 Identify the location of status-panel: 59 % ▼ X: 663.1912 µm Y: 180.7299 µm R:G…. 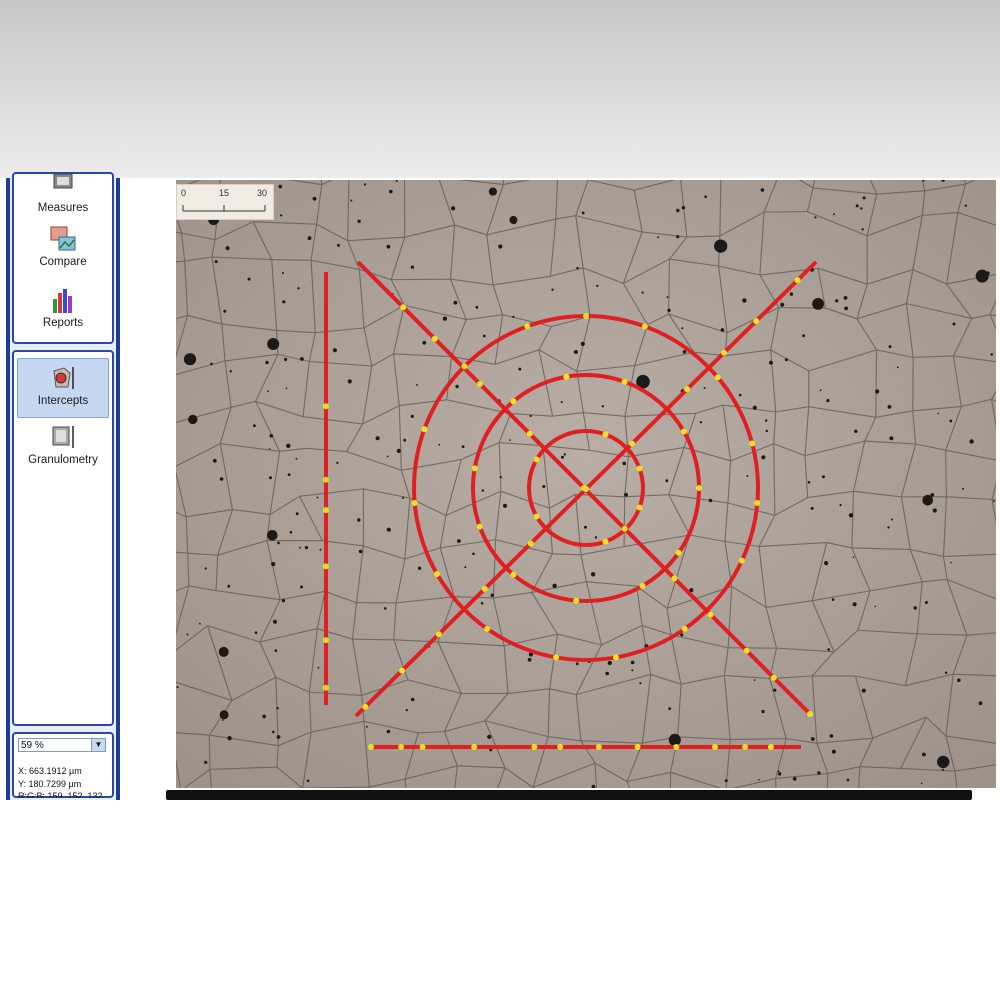
(63, 765).